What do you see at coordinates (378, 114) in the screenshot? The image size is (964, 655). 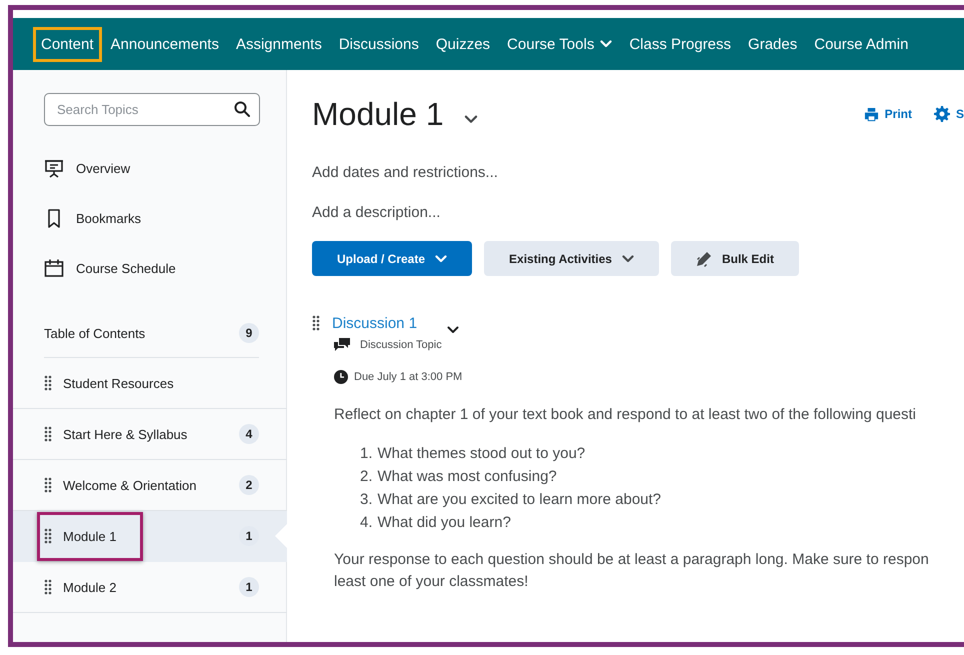 I see `page-title: Module 1` at bounding box center [378, 114].